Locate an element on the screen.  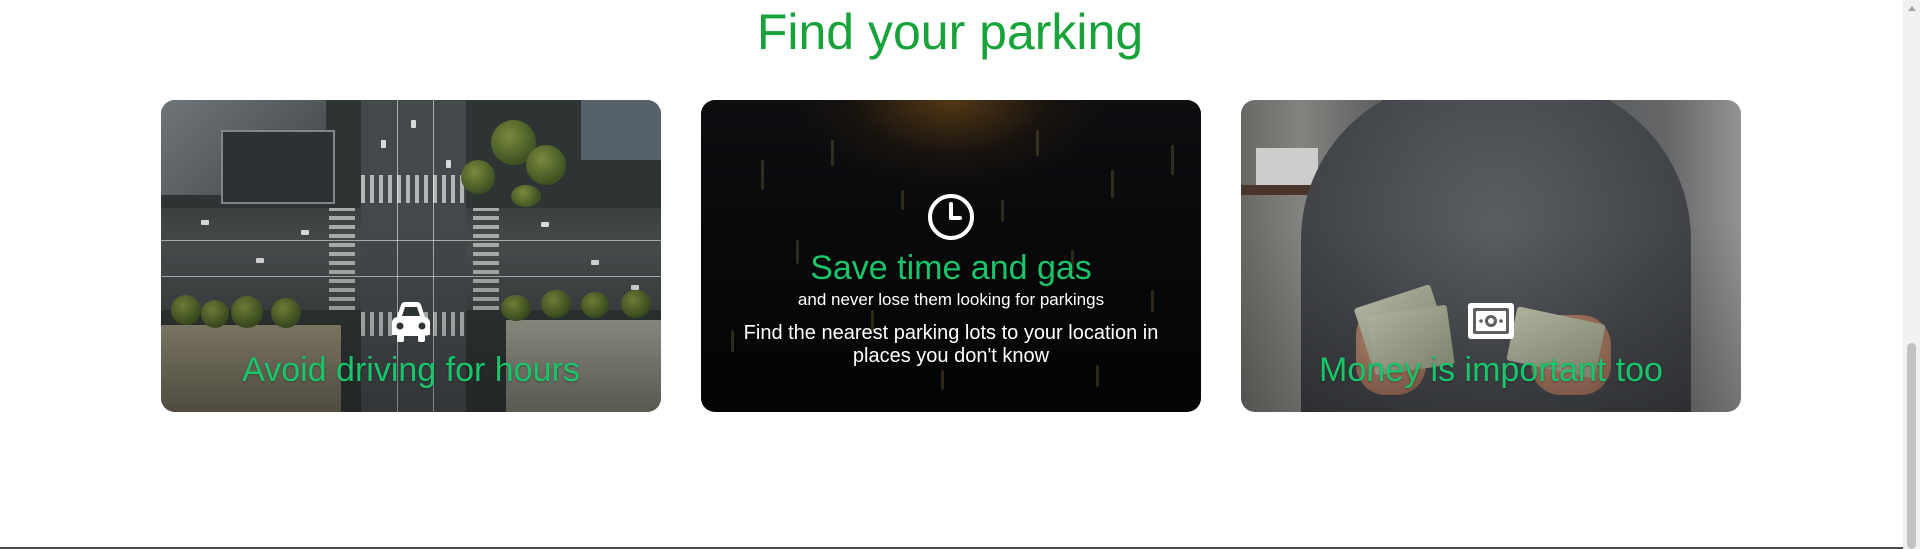
card-subtitle: and never lose them looking for parkings is located at coordinates (951, 299).